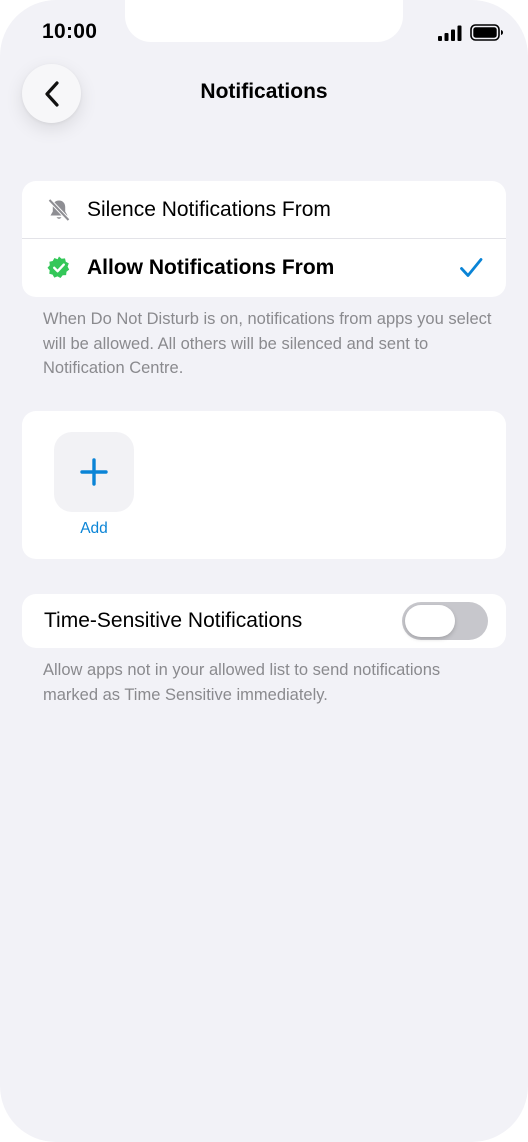 This screenshot has height=1142, width=528. Describe the element at coordinates (486, 32) in the screenshot. I see `battery-icon` at that location.